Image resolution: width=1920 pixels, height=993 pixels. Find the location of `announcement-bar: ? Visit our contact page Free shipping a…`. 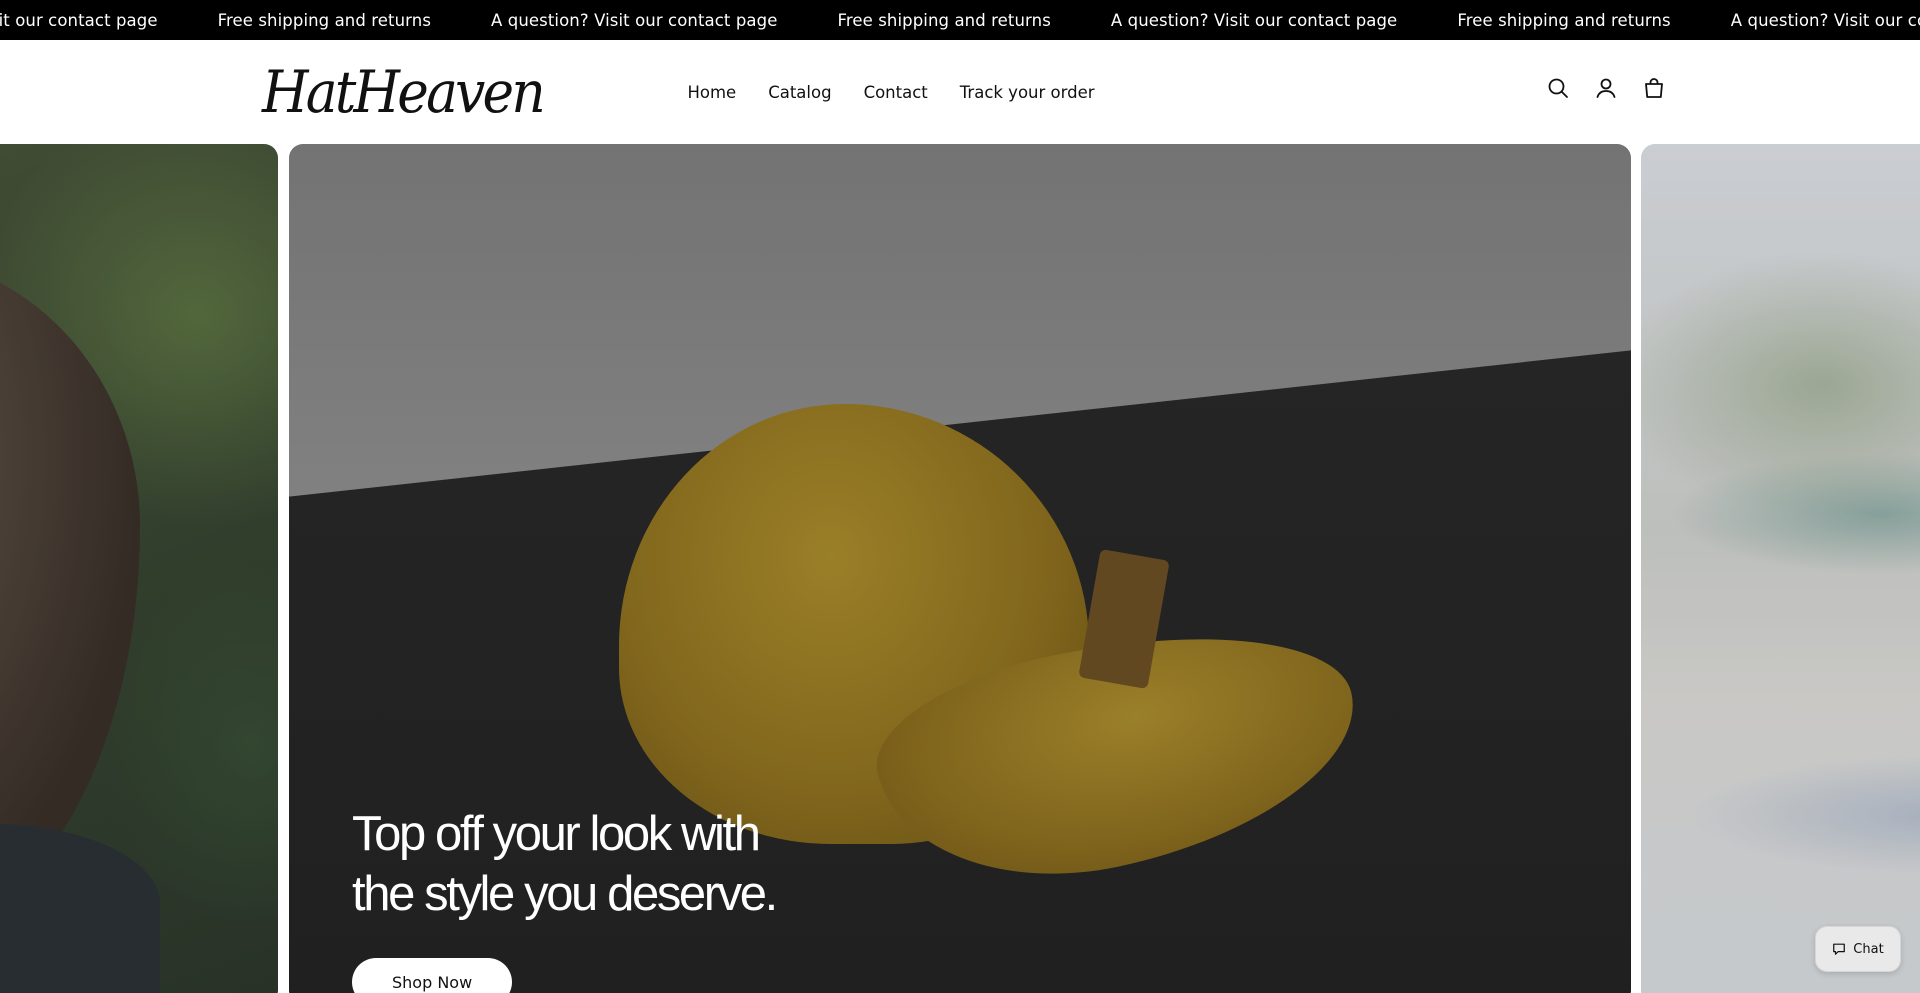

announcement-bar: ? Visit our contact page Free shipping a… is located at coordinates (960, 20).